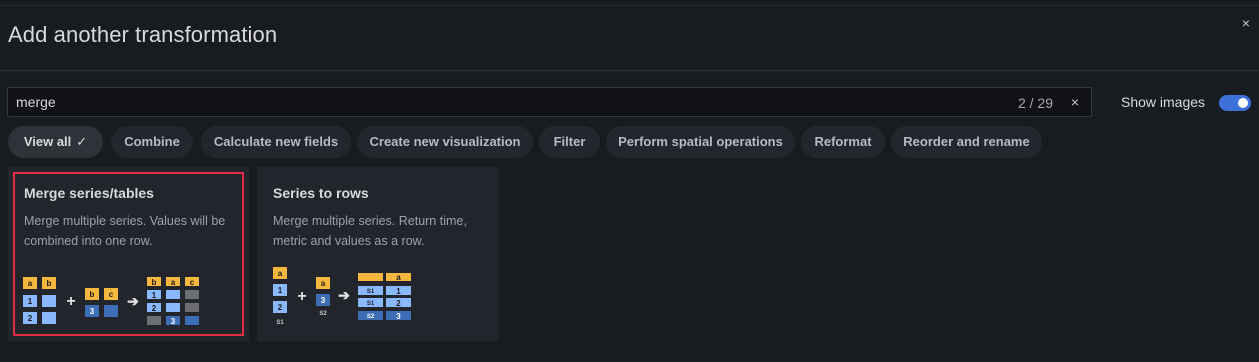 Image resolution: width=1259 pixels, height=362 pixels. I want to click on filter-chip-label: View all, so click(47, 141).